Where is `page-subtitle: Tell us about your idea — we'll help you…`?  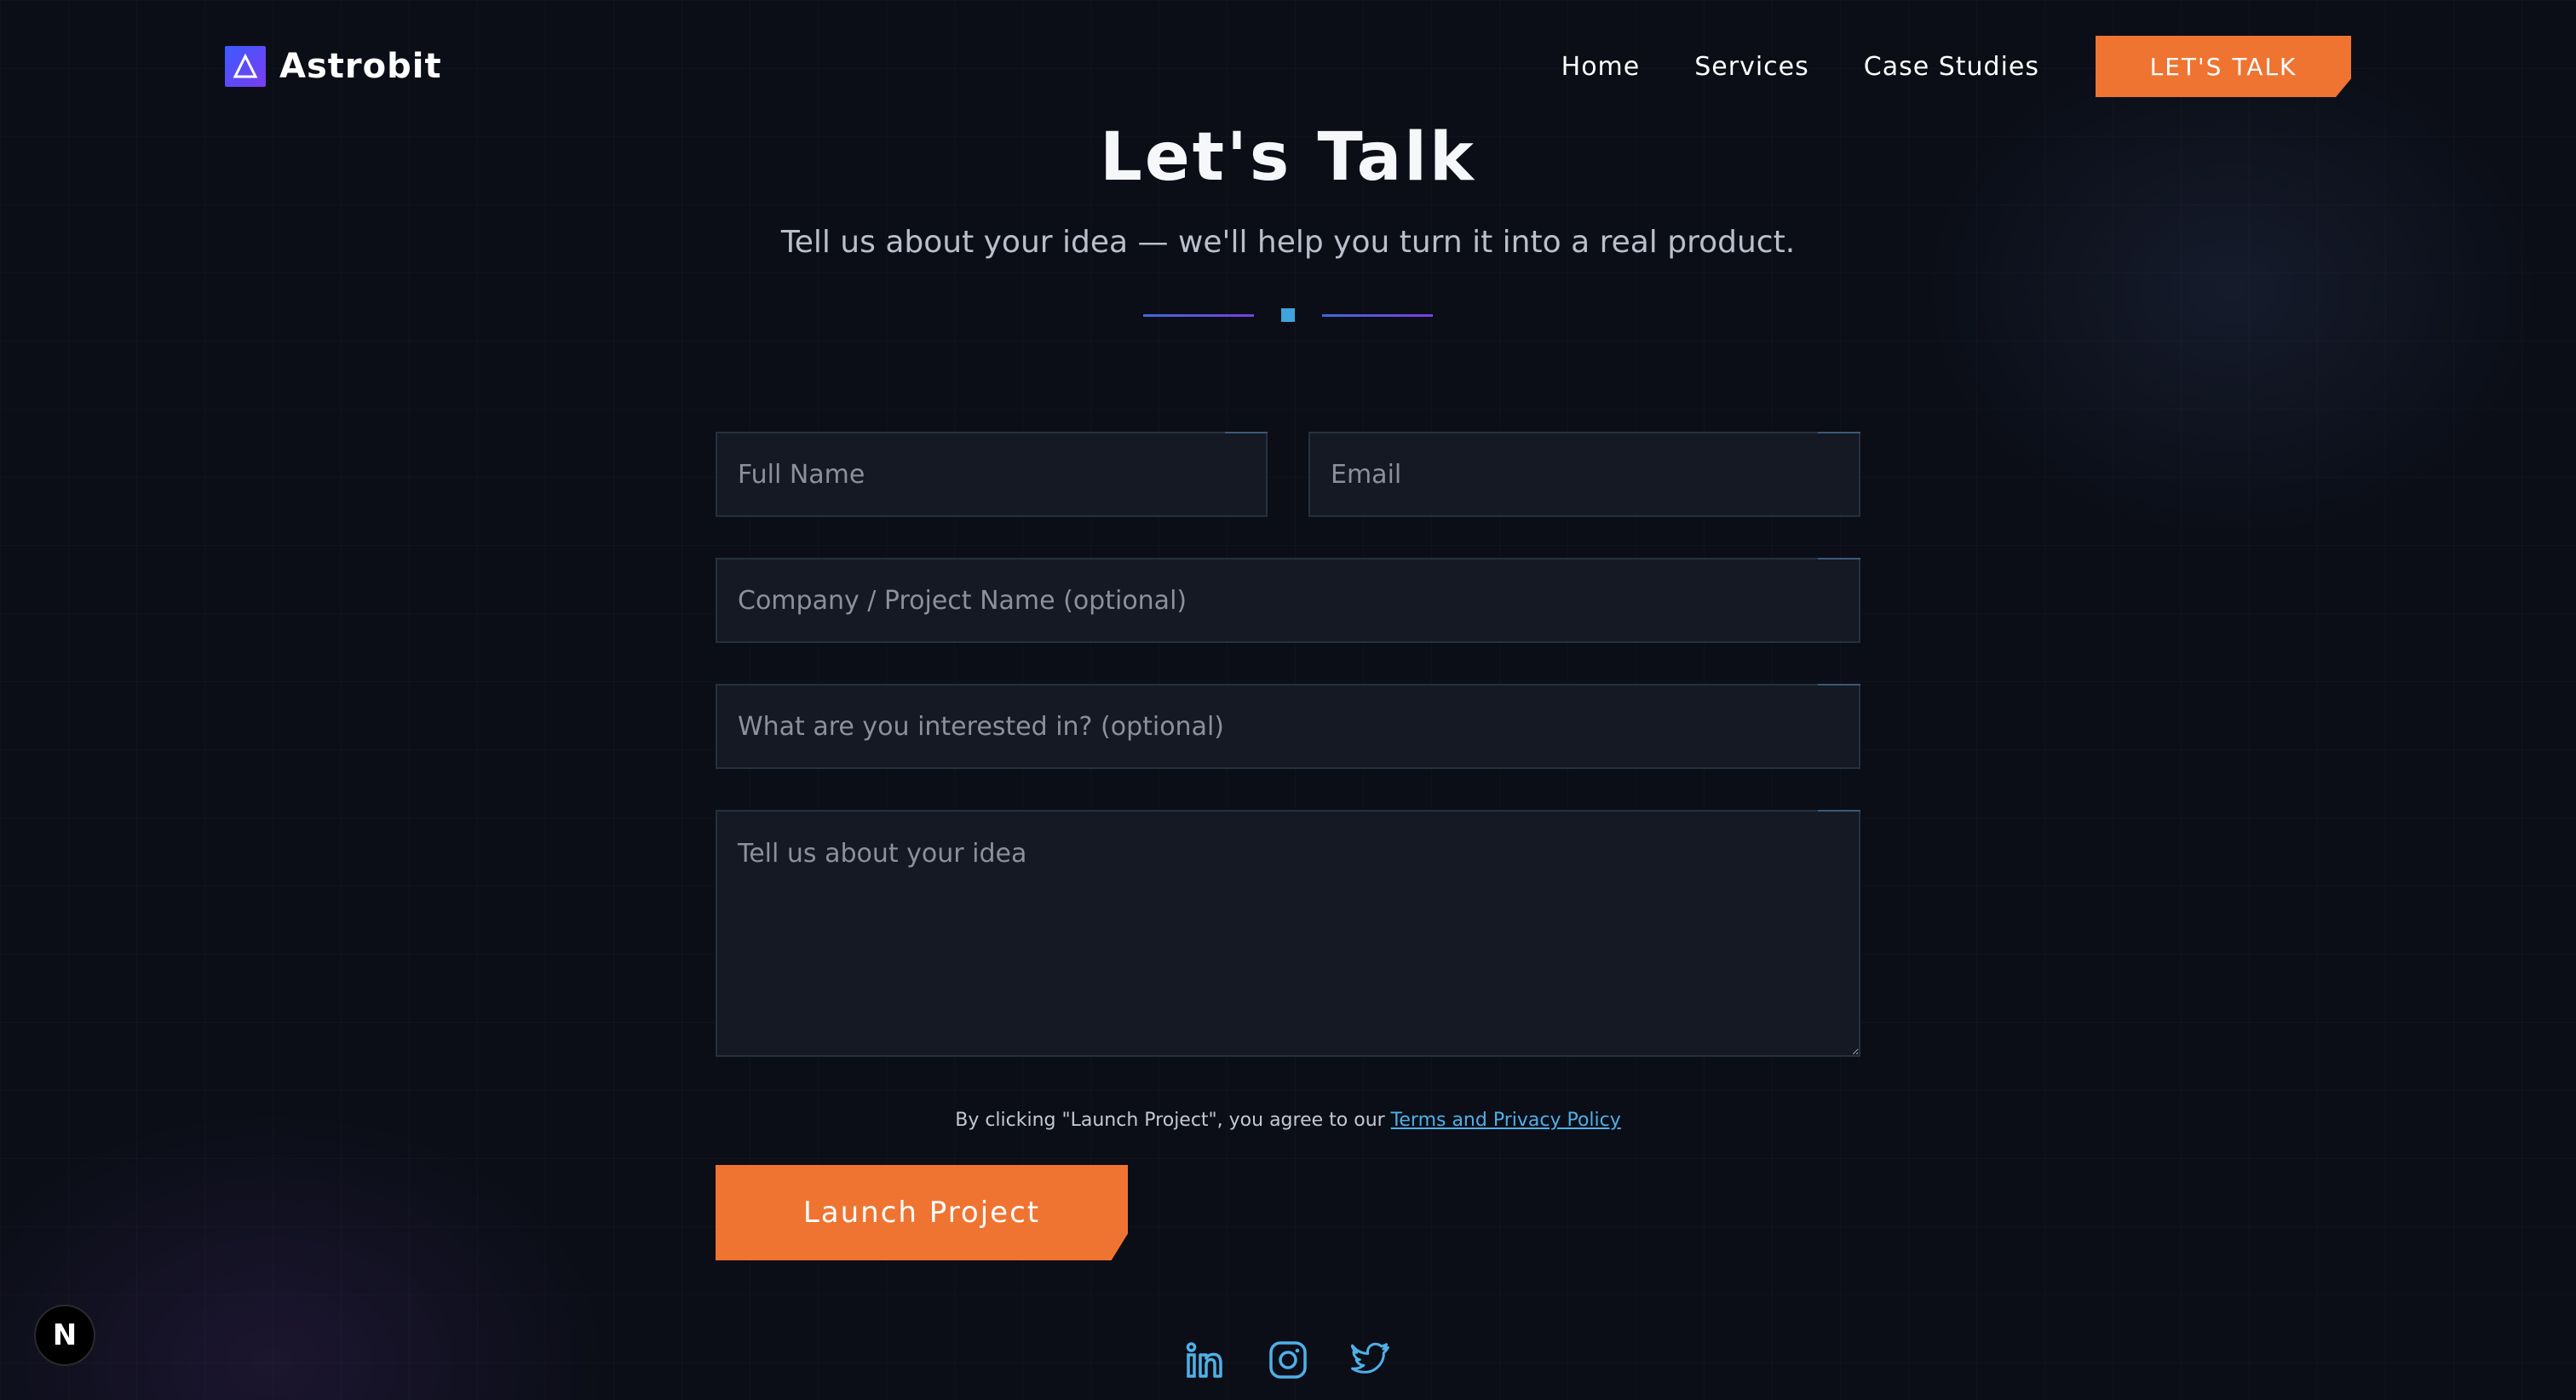 page-subtitle: Tell us about your idea — we'll help you… is located at coordinates (1288, 242).